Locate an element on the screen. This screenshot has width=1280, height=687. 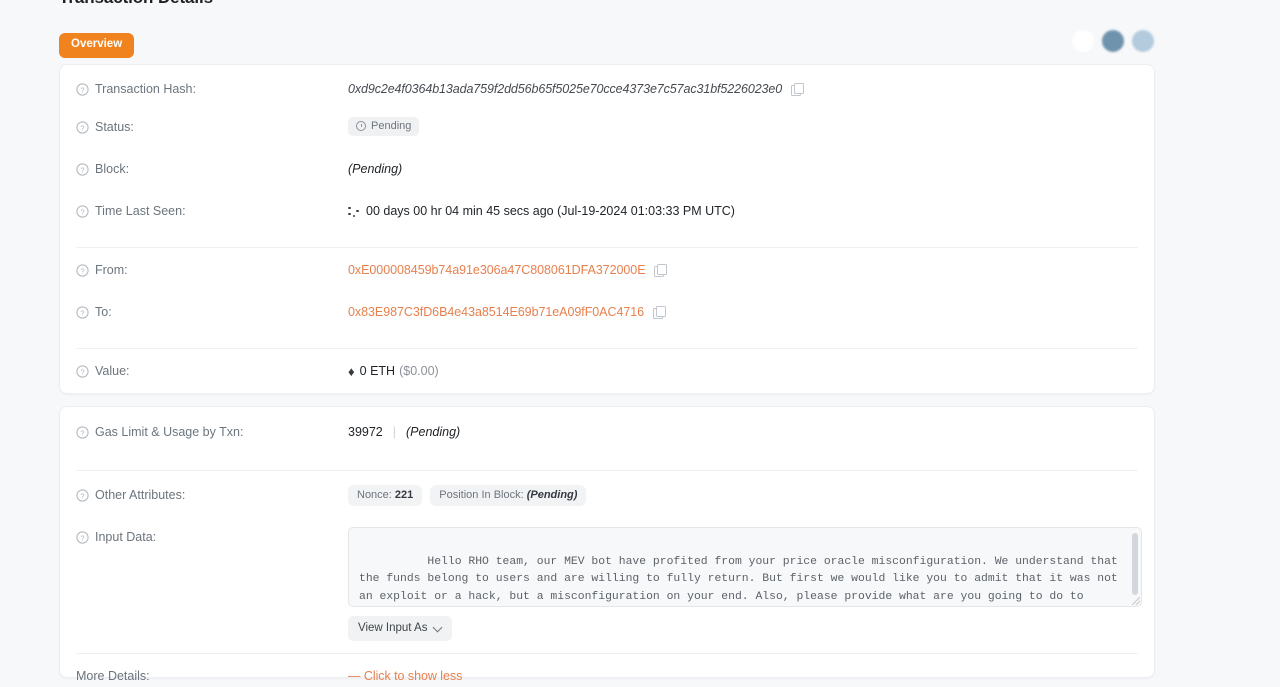
badge-nonce-label: Nonce: is located at coordinates (374, 495).